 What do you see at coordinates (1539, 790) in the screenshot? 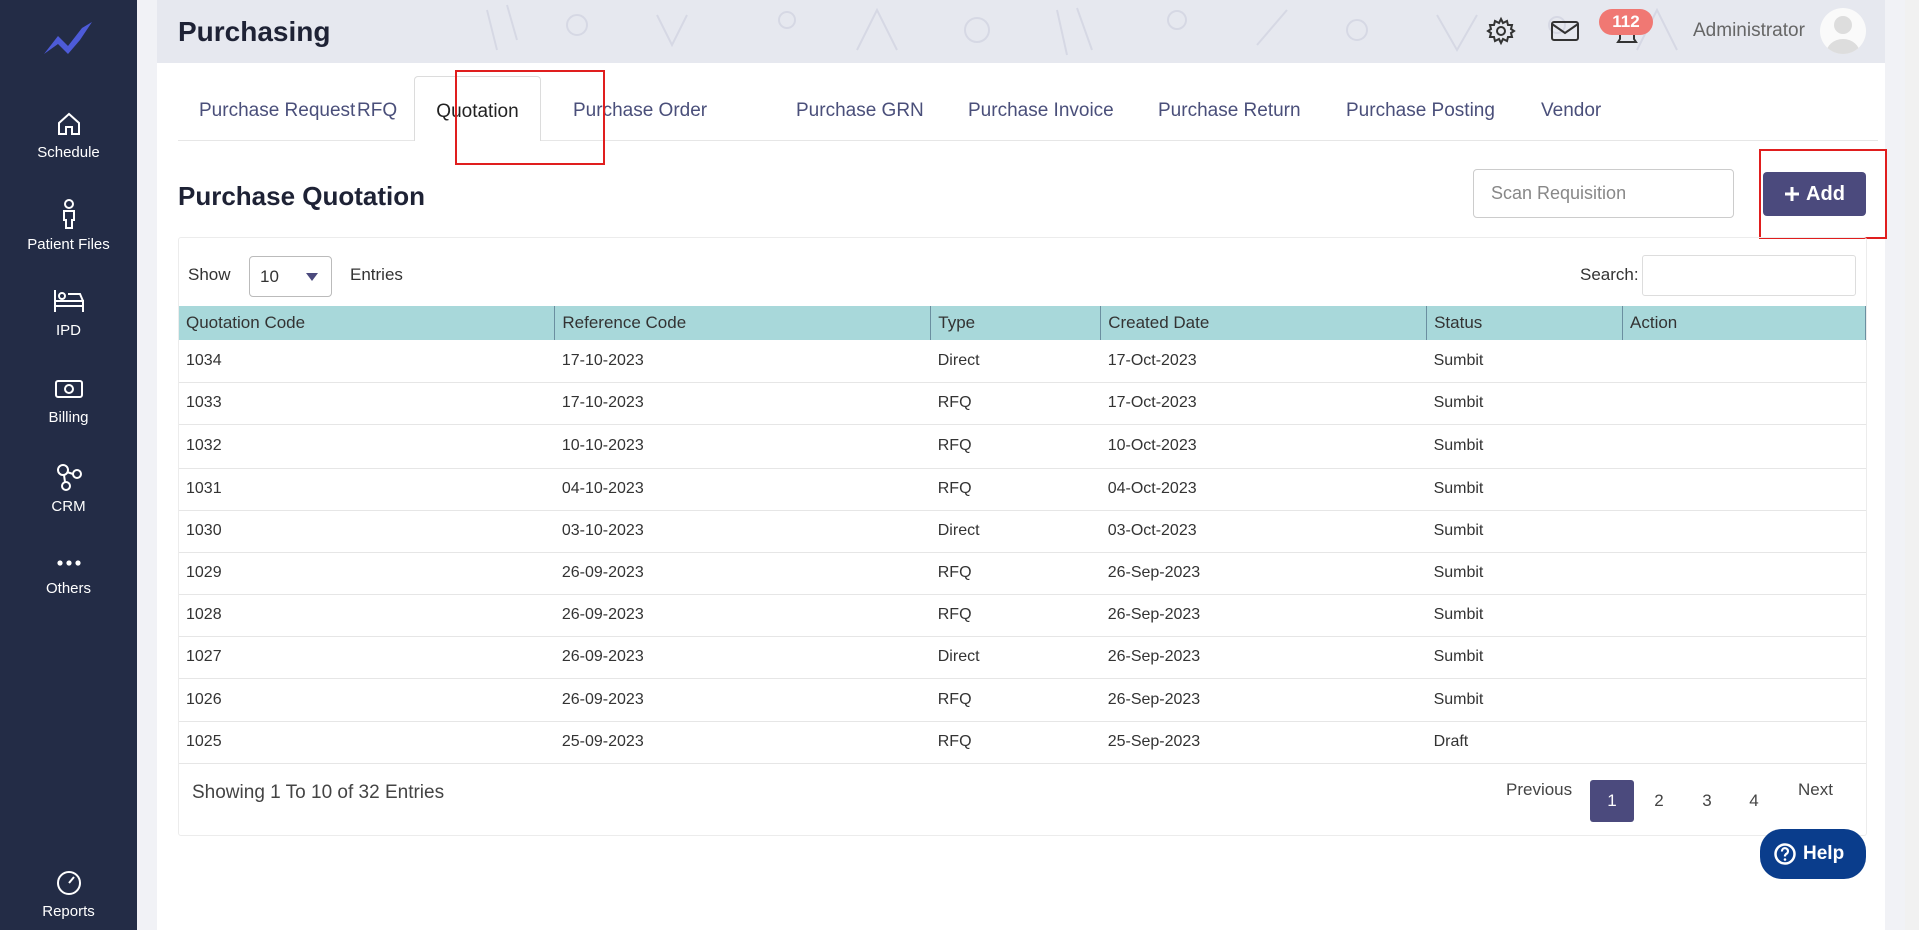
I see `previous-page-button: Previous` at bounding box center [1539, 790].